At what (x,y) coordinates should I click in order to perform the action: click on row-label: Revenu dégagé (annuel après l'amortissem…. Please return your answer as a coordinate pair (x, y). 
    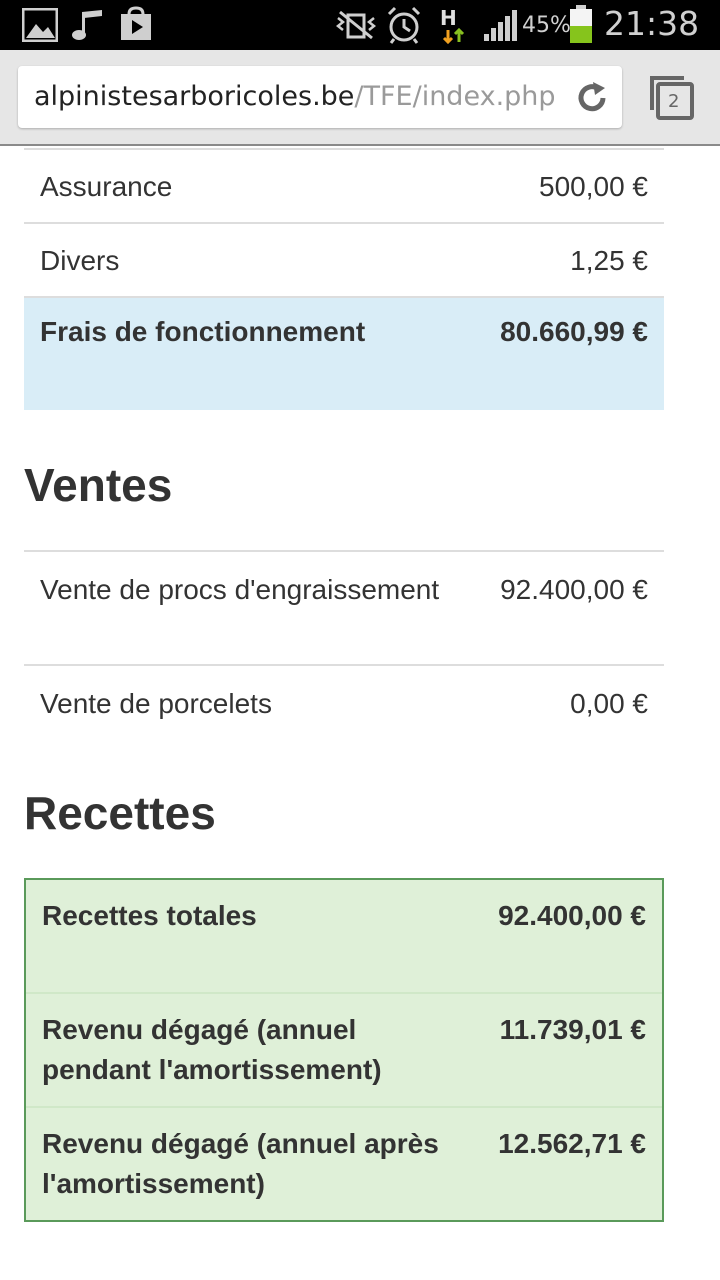
    Looking at the image, I should click on (240, 1163).